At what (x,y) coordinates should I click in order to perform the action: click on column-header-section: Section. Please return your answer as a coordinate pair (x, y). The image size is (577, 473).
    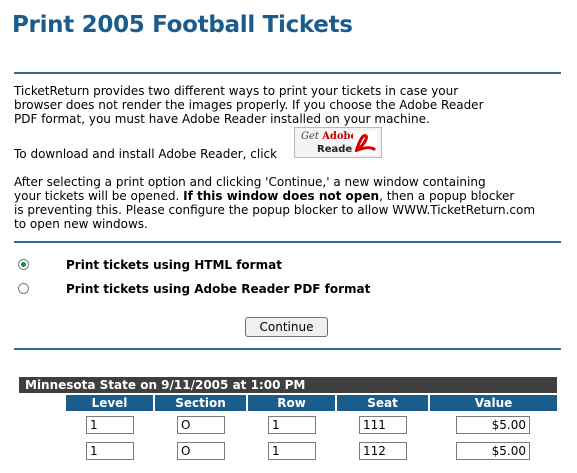
    Looking at the image, I should click on (200, 403).